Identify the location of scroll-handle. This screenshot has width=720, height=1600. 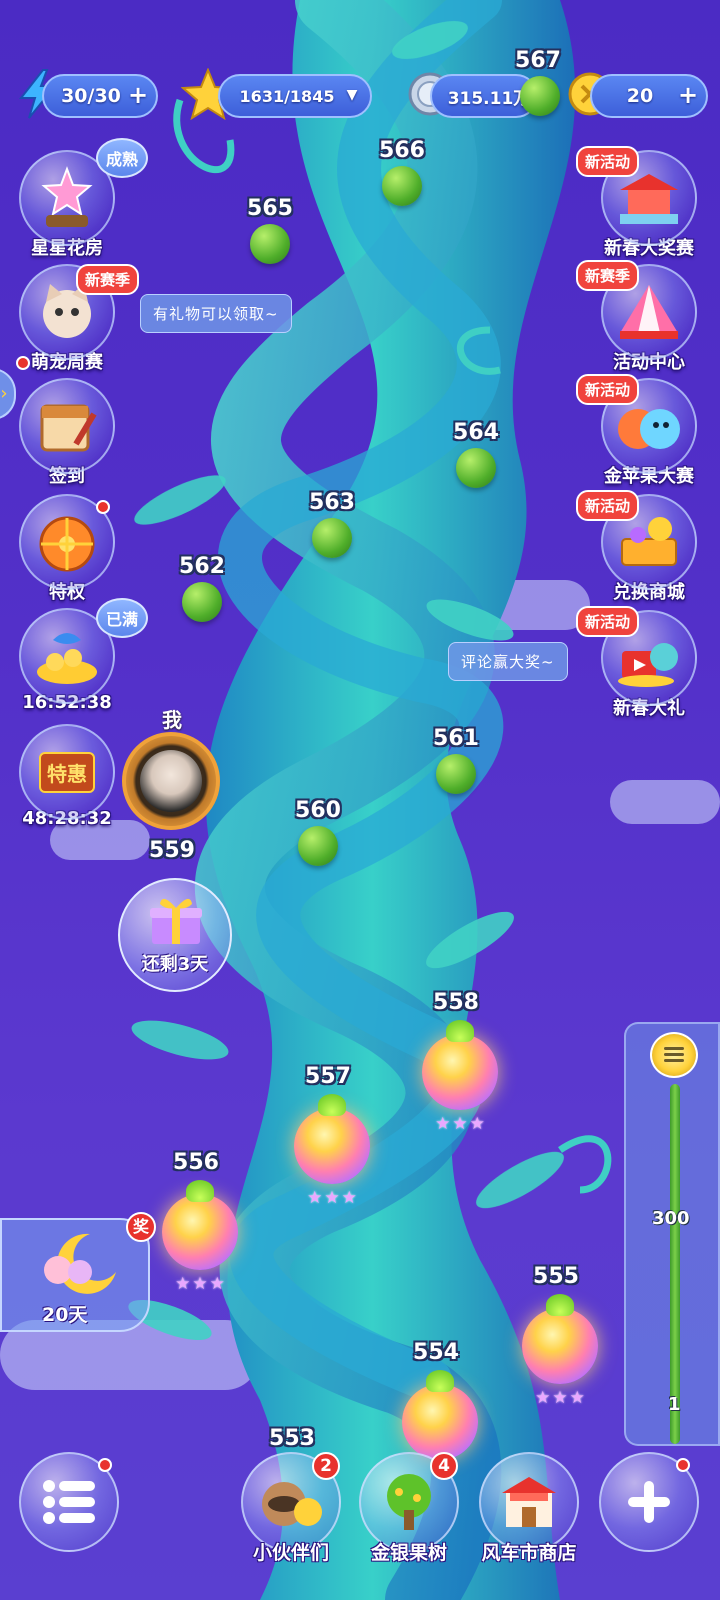
(674, 1055).